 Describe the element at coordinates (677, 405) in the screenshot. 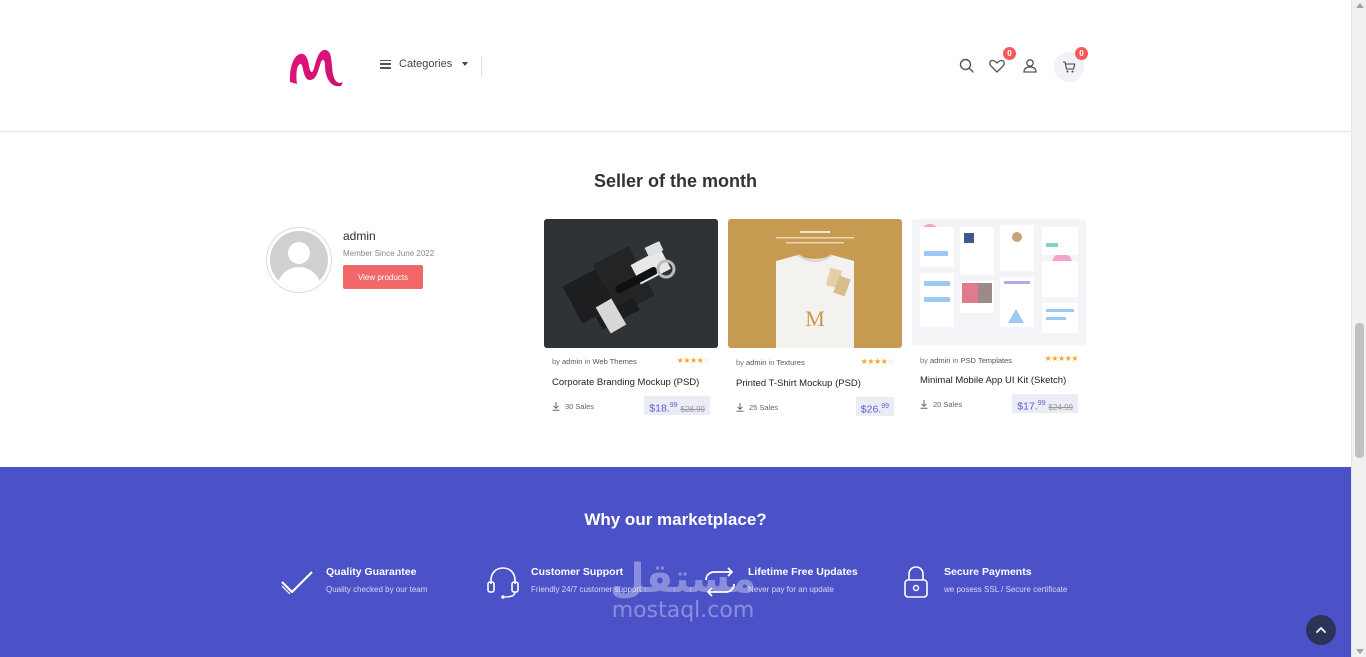

I see `price-tag: $18.99 $28.99` at that location.